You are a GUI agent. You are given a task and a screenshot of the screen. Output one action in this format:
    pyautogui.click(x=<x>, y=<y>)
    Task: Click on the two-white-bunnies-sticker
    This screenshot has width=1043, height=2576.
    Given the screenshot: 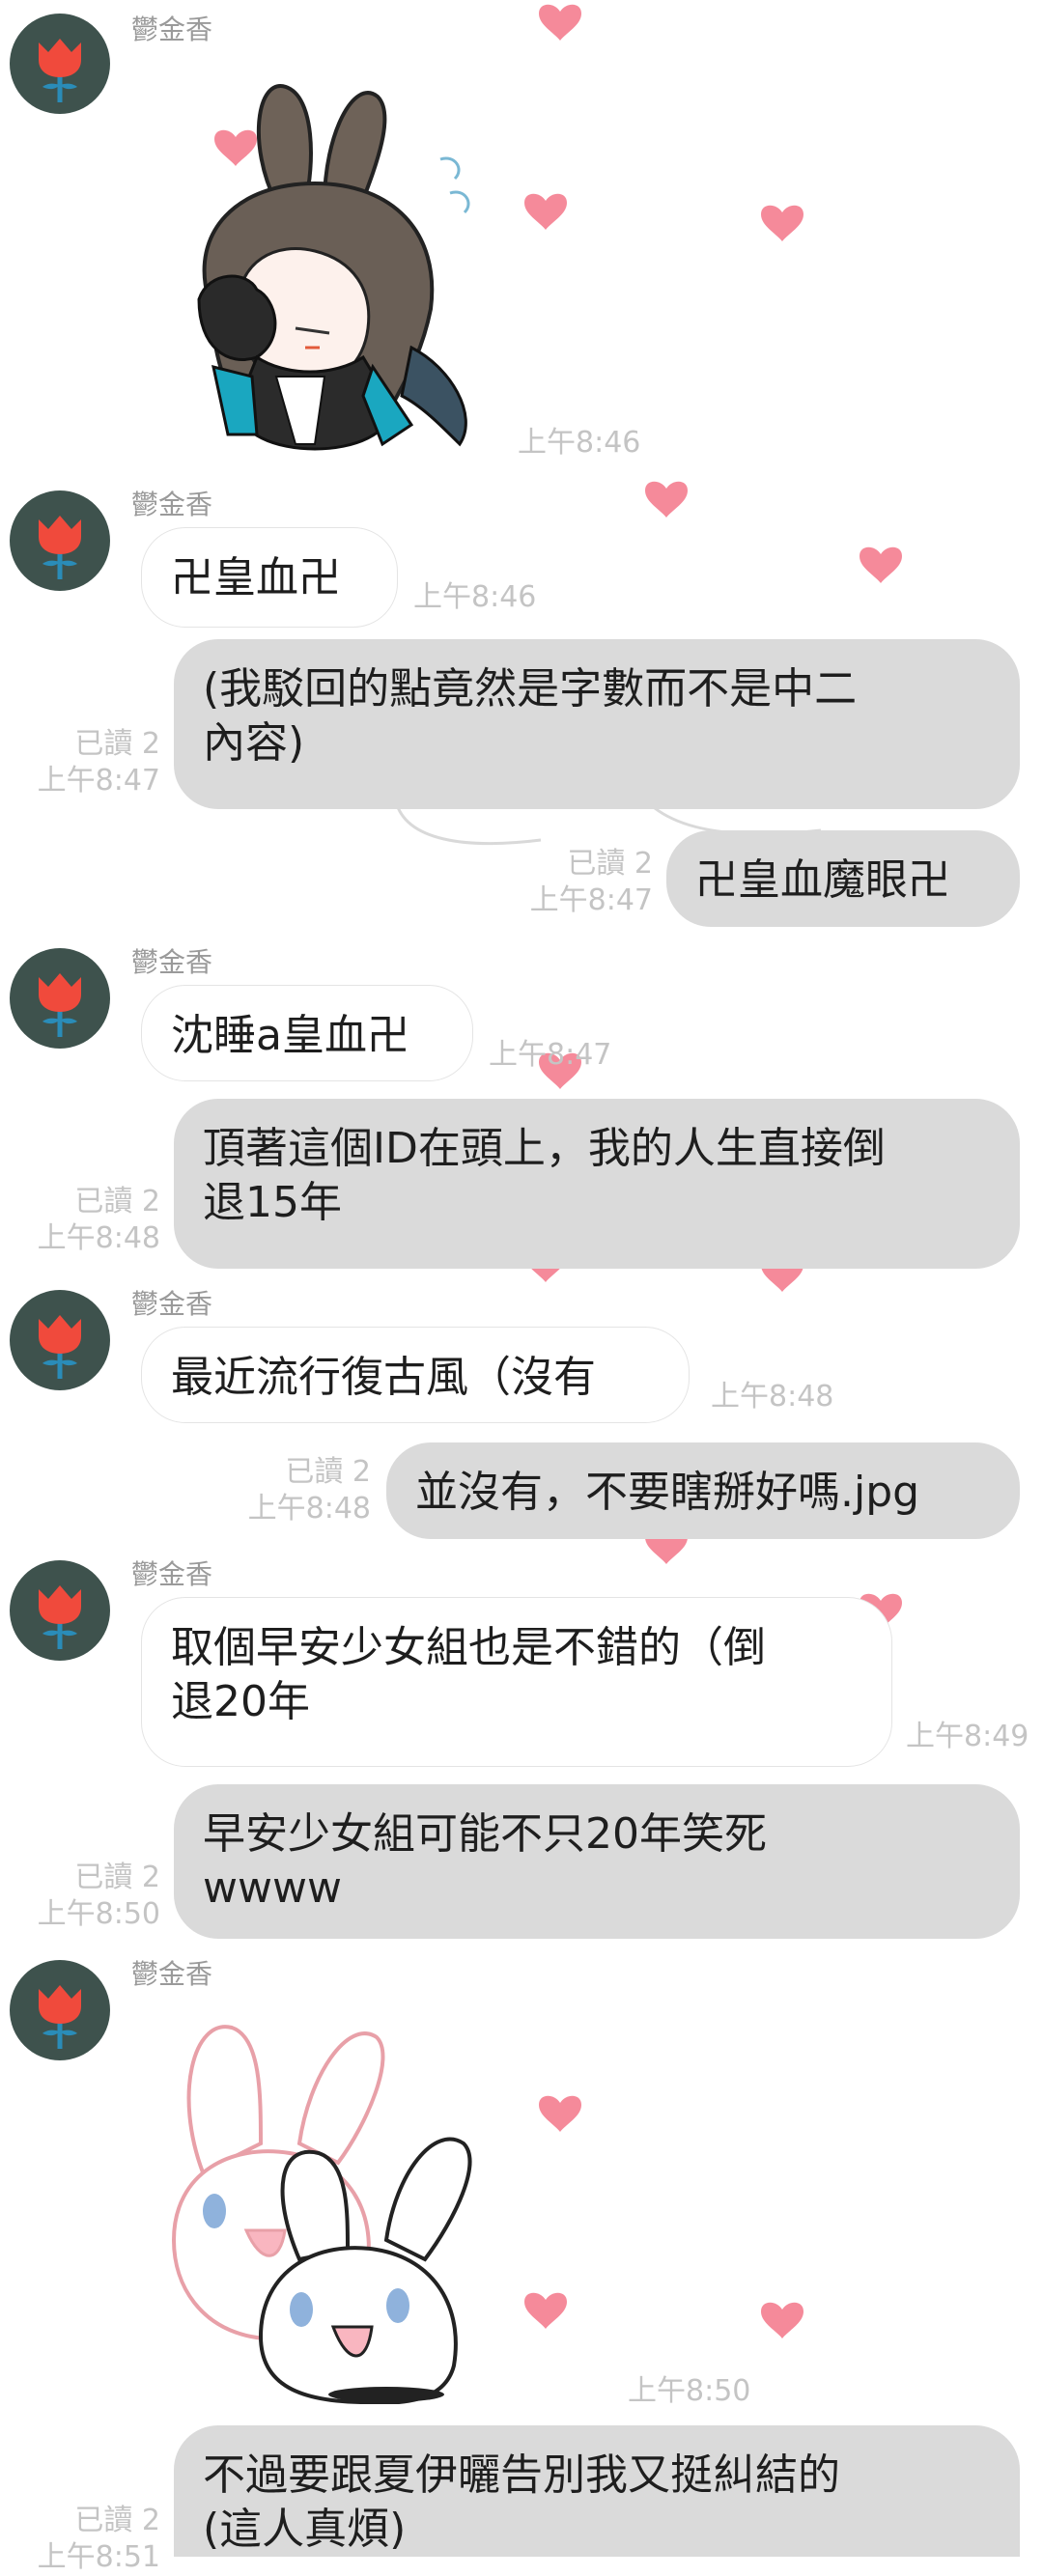 What is the action you would take?
    pyautogui.click(x=358, y=2202)
    